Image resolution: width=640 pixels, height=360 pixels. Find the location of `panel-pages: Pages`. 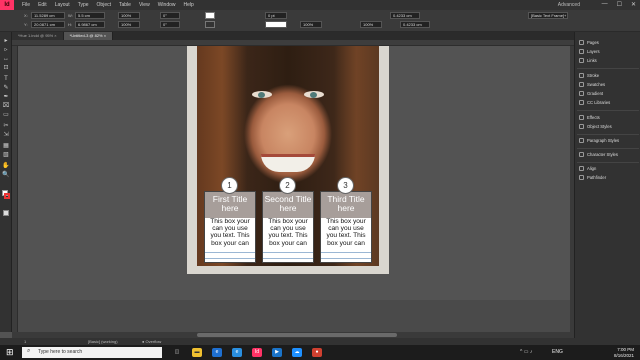

panel-pages: Pages is located at coordinates (589, 42).